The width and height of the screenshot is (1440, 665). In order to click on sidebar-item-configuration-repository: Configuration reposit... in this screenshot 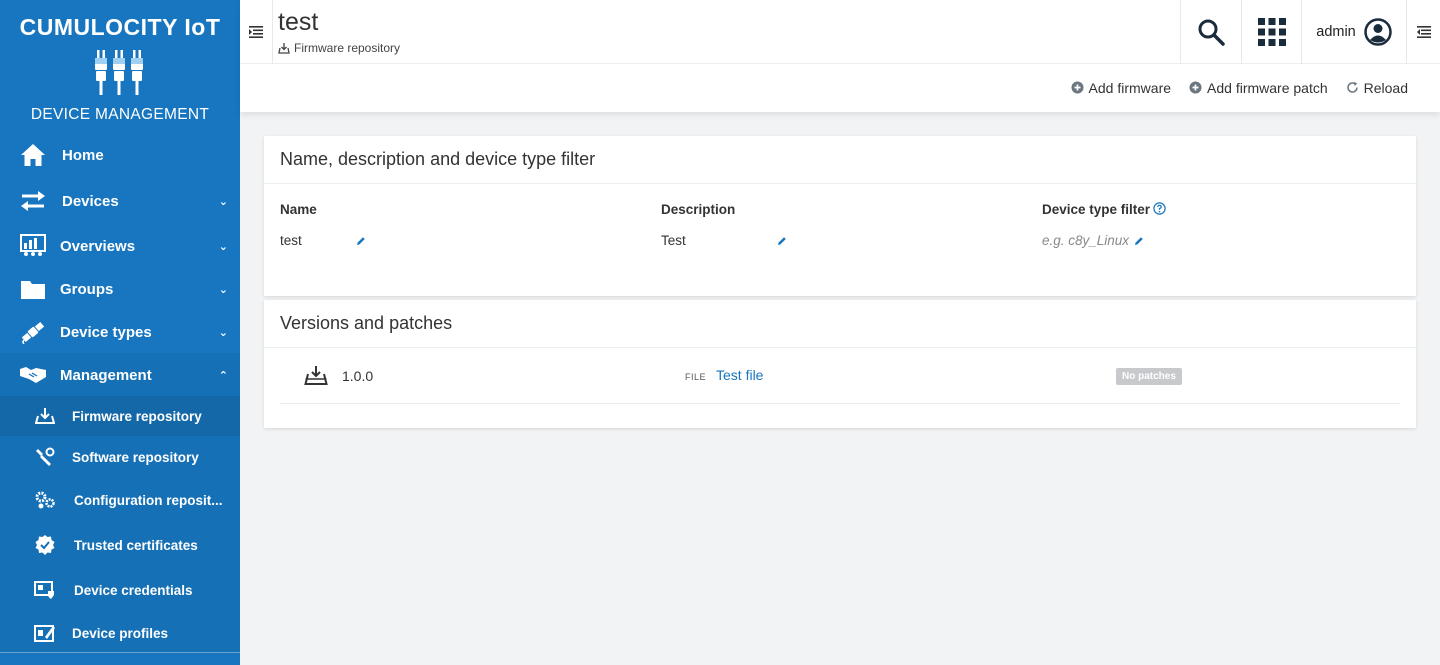, I will do `click(120, 500)`.